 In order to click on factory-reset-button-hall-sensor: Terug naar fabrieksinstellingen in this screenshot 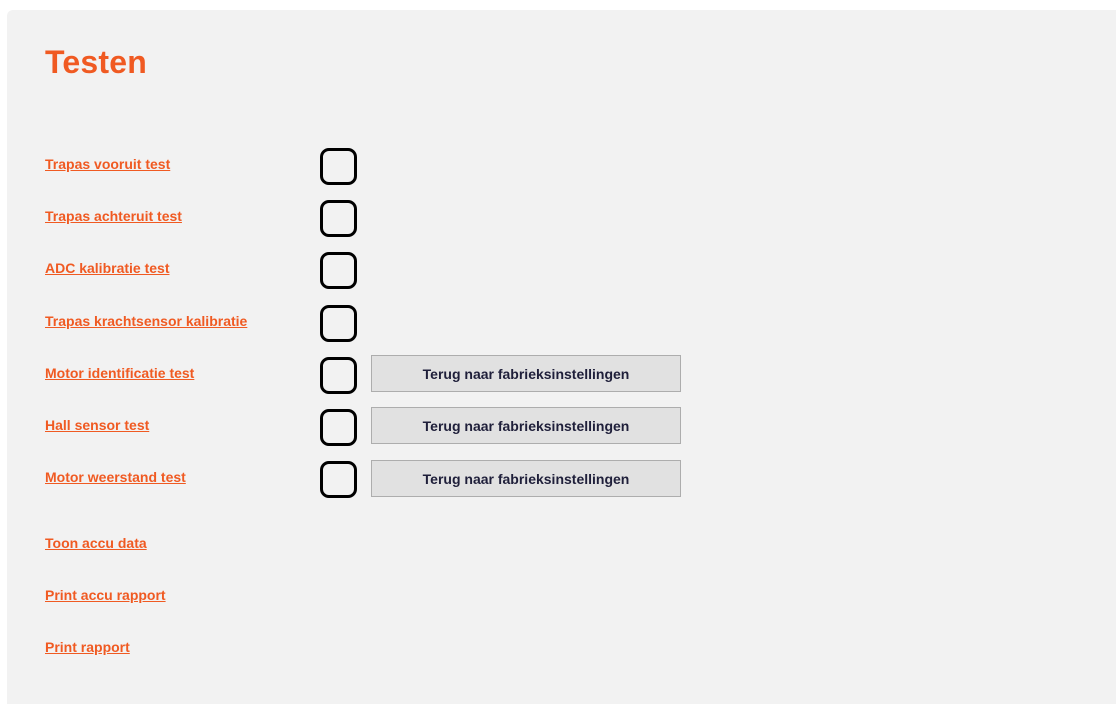, I will do `click(526, 425)`.